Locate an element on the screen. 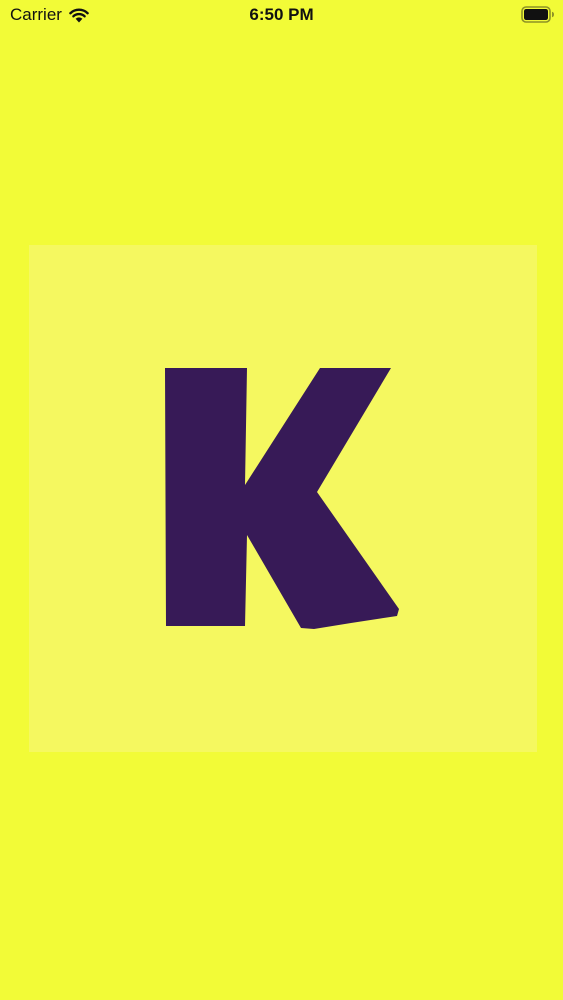 This screenshot has width=563, height=1000. k-letter-shape is located at coordinates (282, 498).